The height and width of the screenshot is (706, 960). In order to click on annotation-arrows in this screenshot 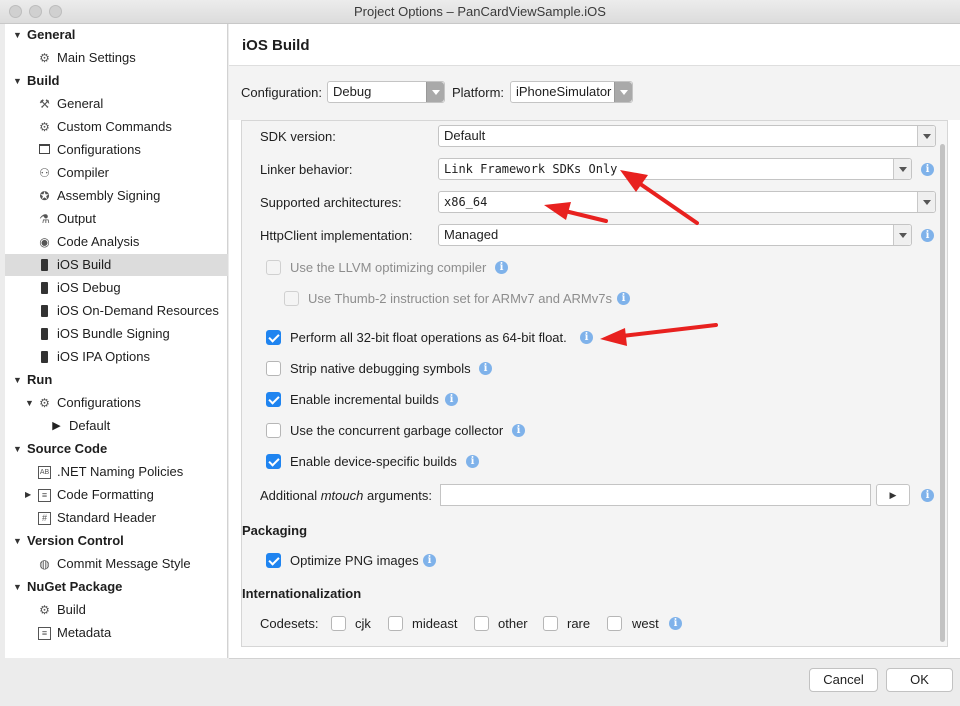, I will do `click(631, 258)`.